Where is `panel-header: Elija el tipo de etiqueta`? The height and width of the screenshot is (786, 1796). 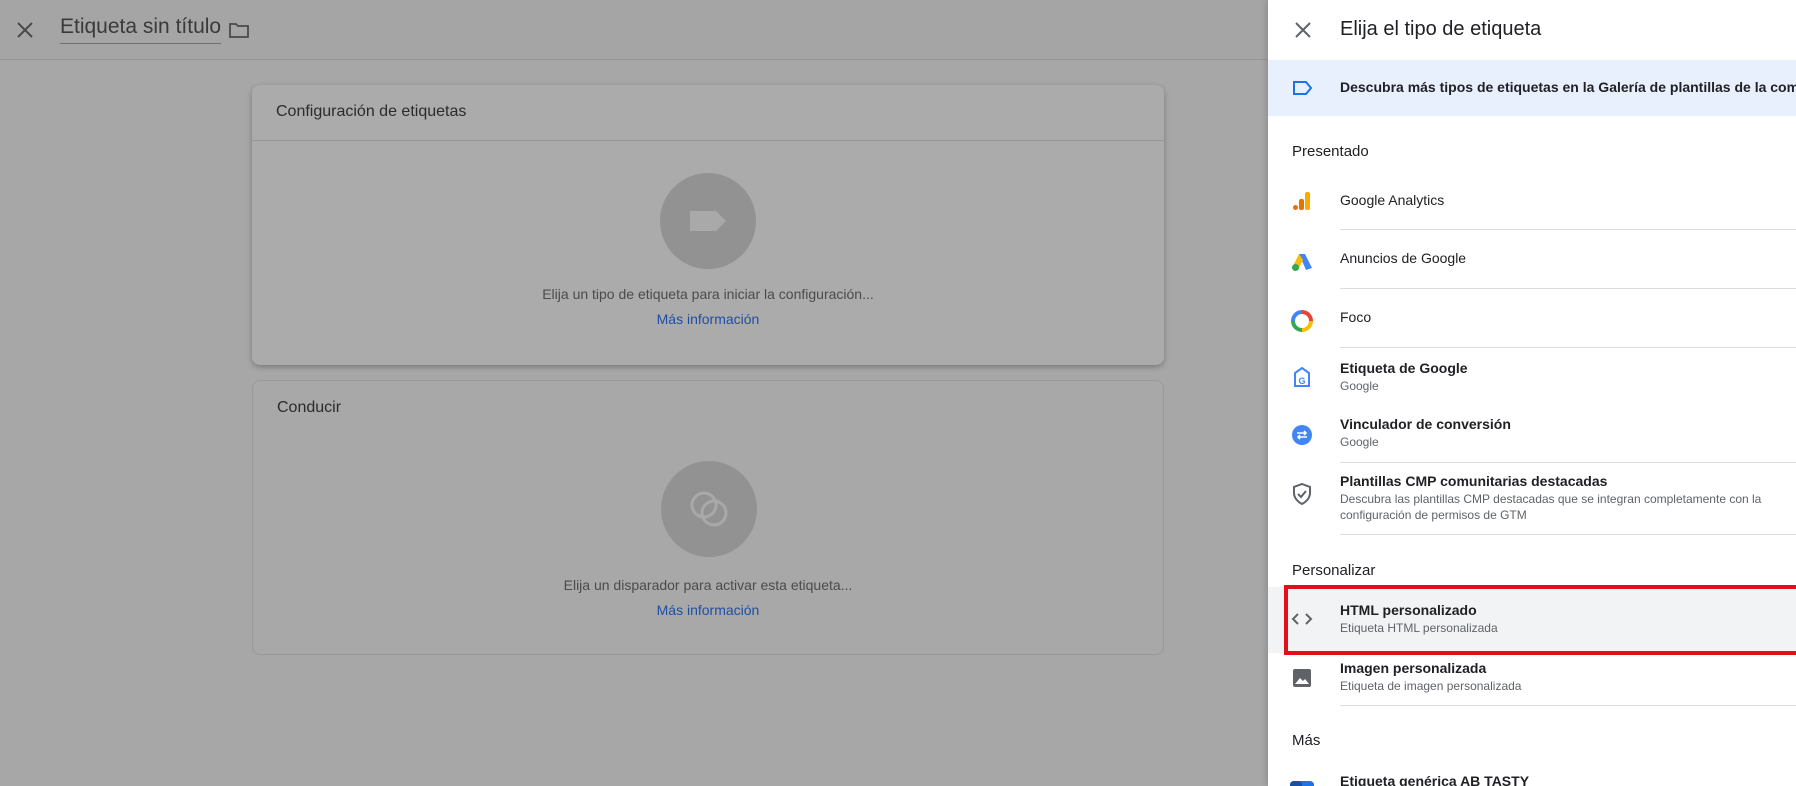 panel-header: Elija el tipo de etiqueta is located at coordinates (1532, 30).